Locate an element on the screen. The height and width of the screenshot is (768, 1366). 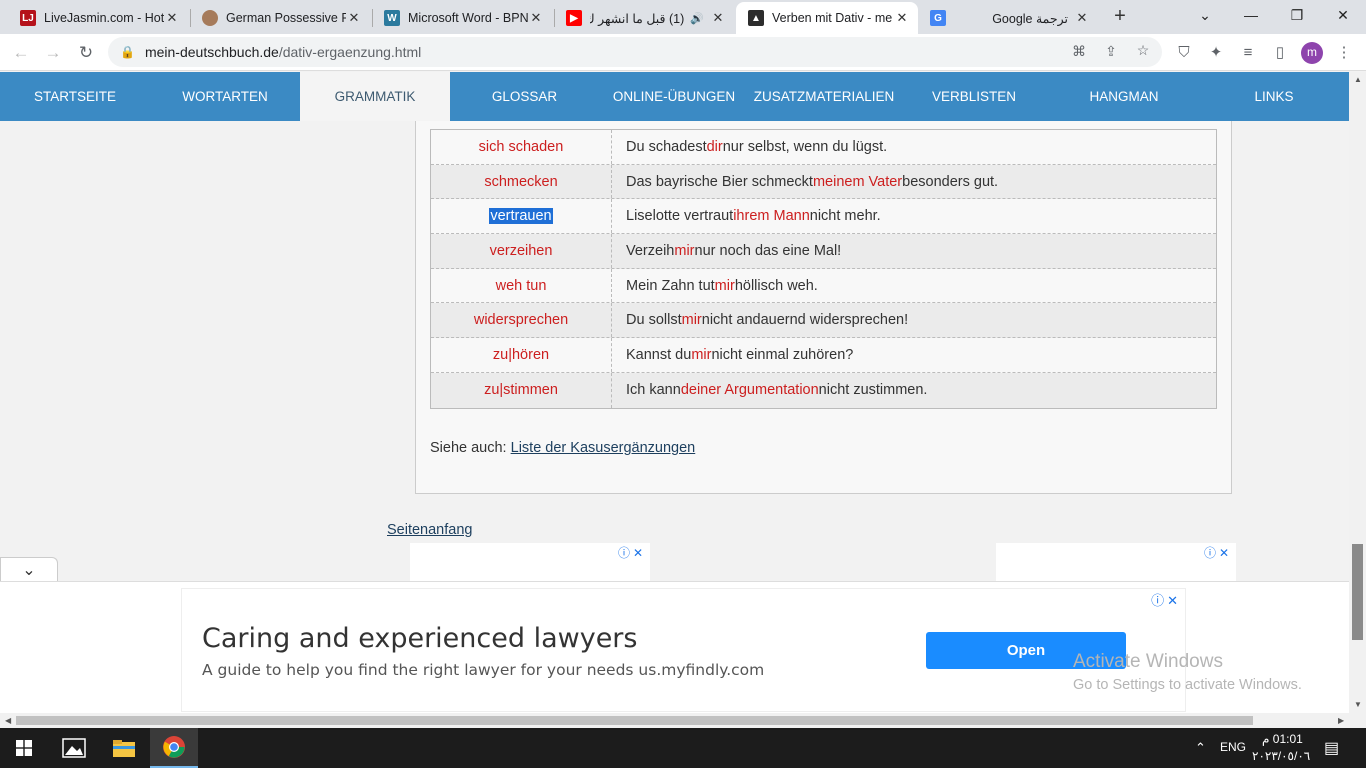
minimize-button: — is located at coordinates (1251, 15).